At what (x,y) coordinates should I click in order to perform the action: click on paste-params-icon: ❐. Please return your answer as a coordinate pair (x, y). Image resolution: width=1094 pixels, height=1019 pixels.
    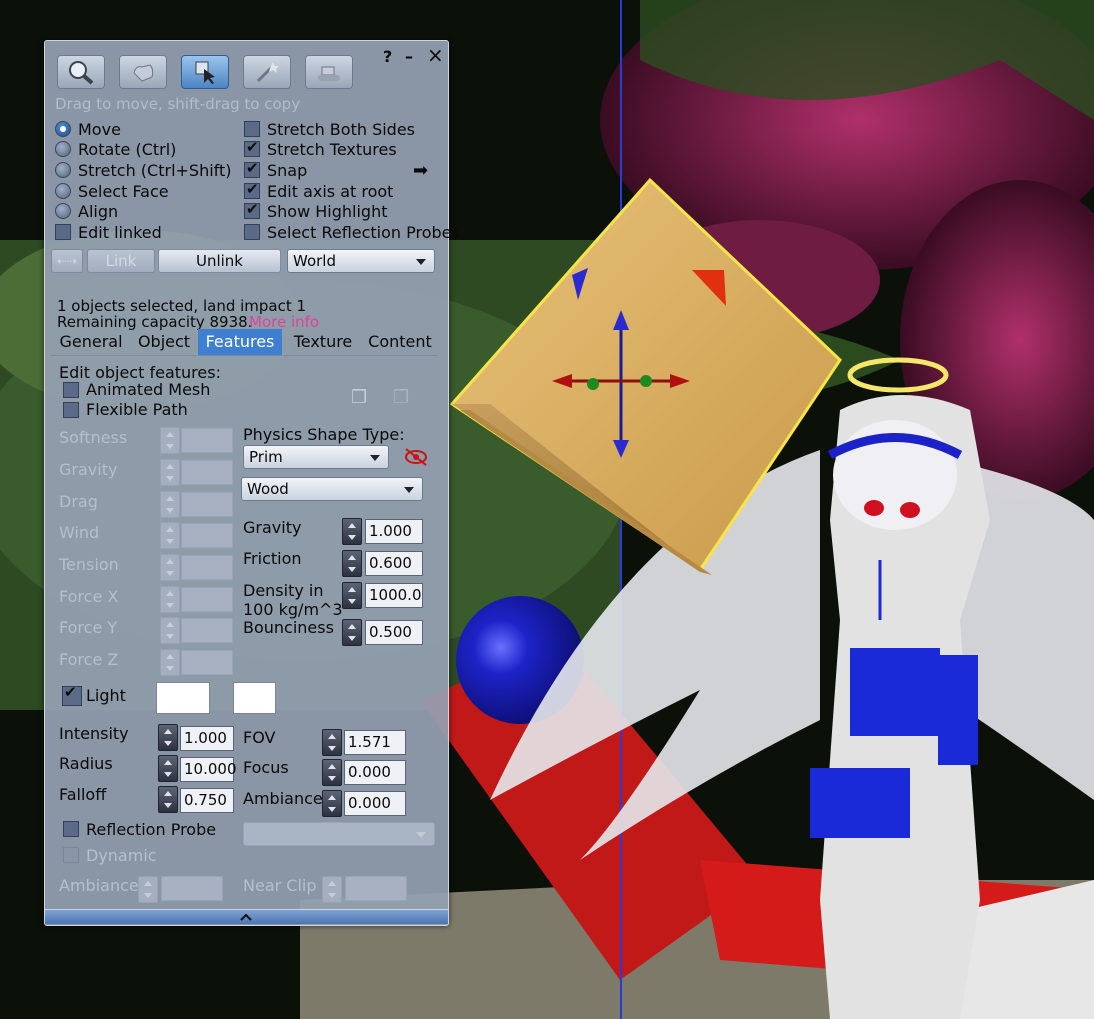
    Looking at the image, I should click on (401, 397).